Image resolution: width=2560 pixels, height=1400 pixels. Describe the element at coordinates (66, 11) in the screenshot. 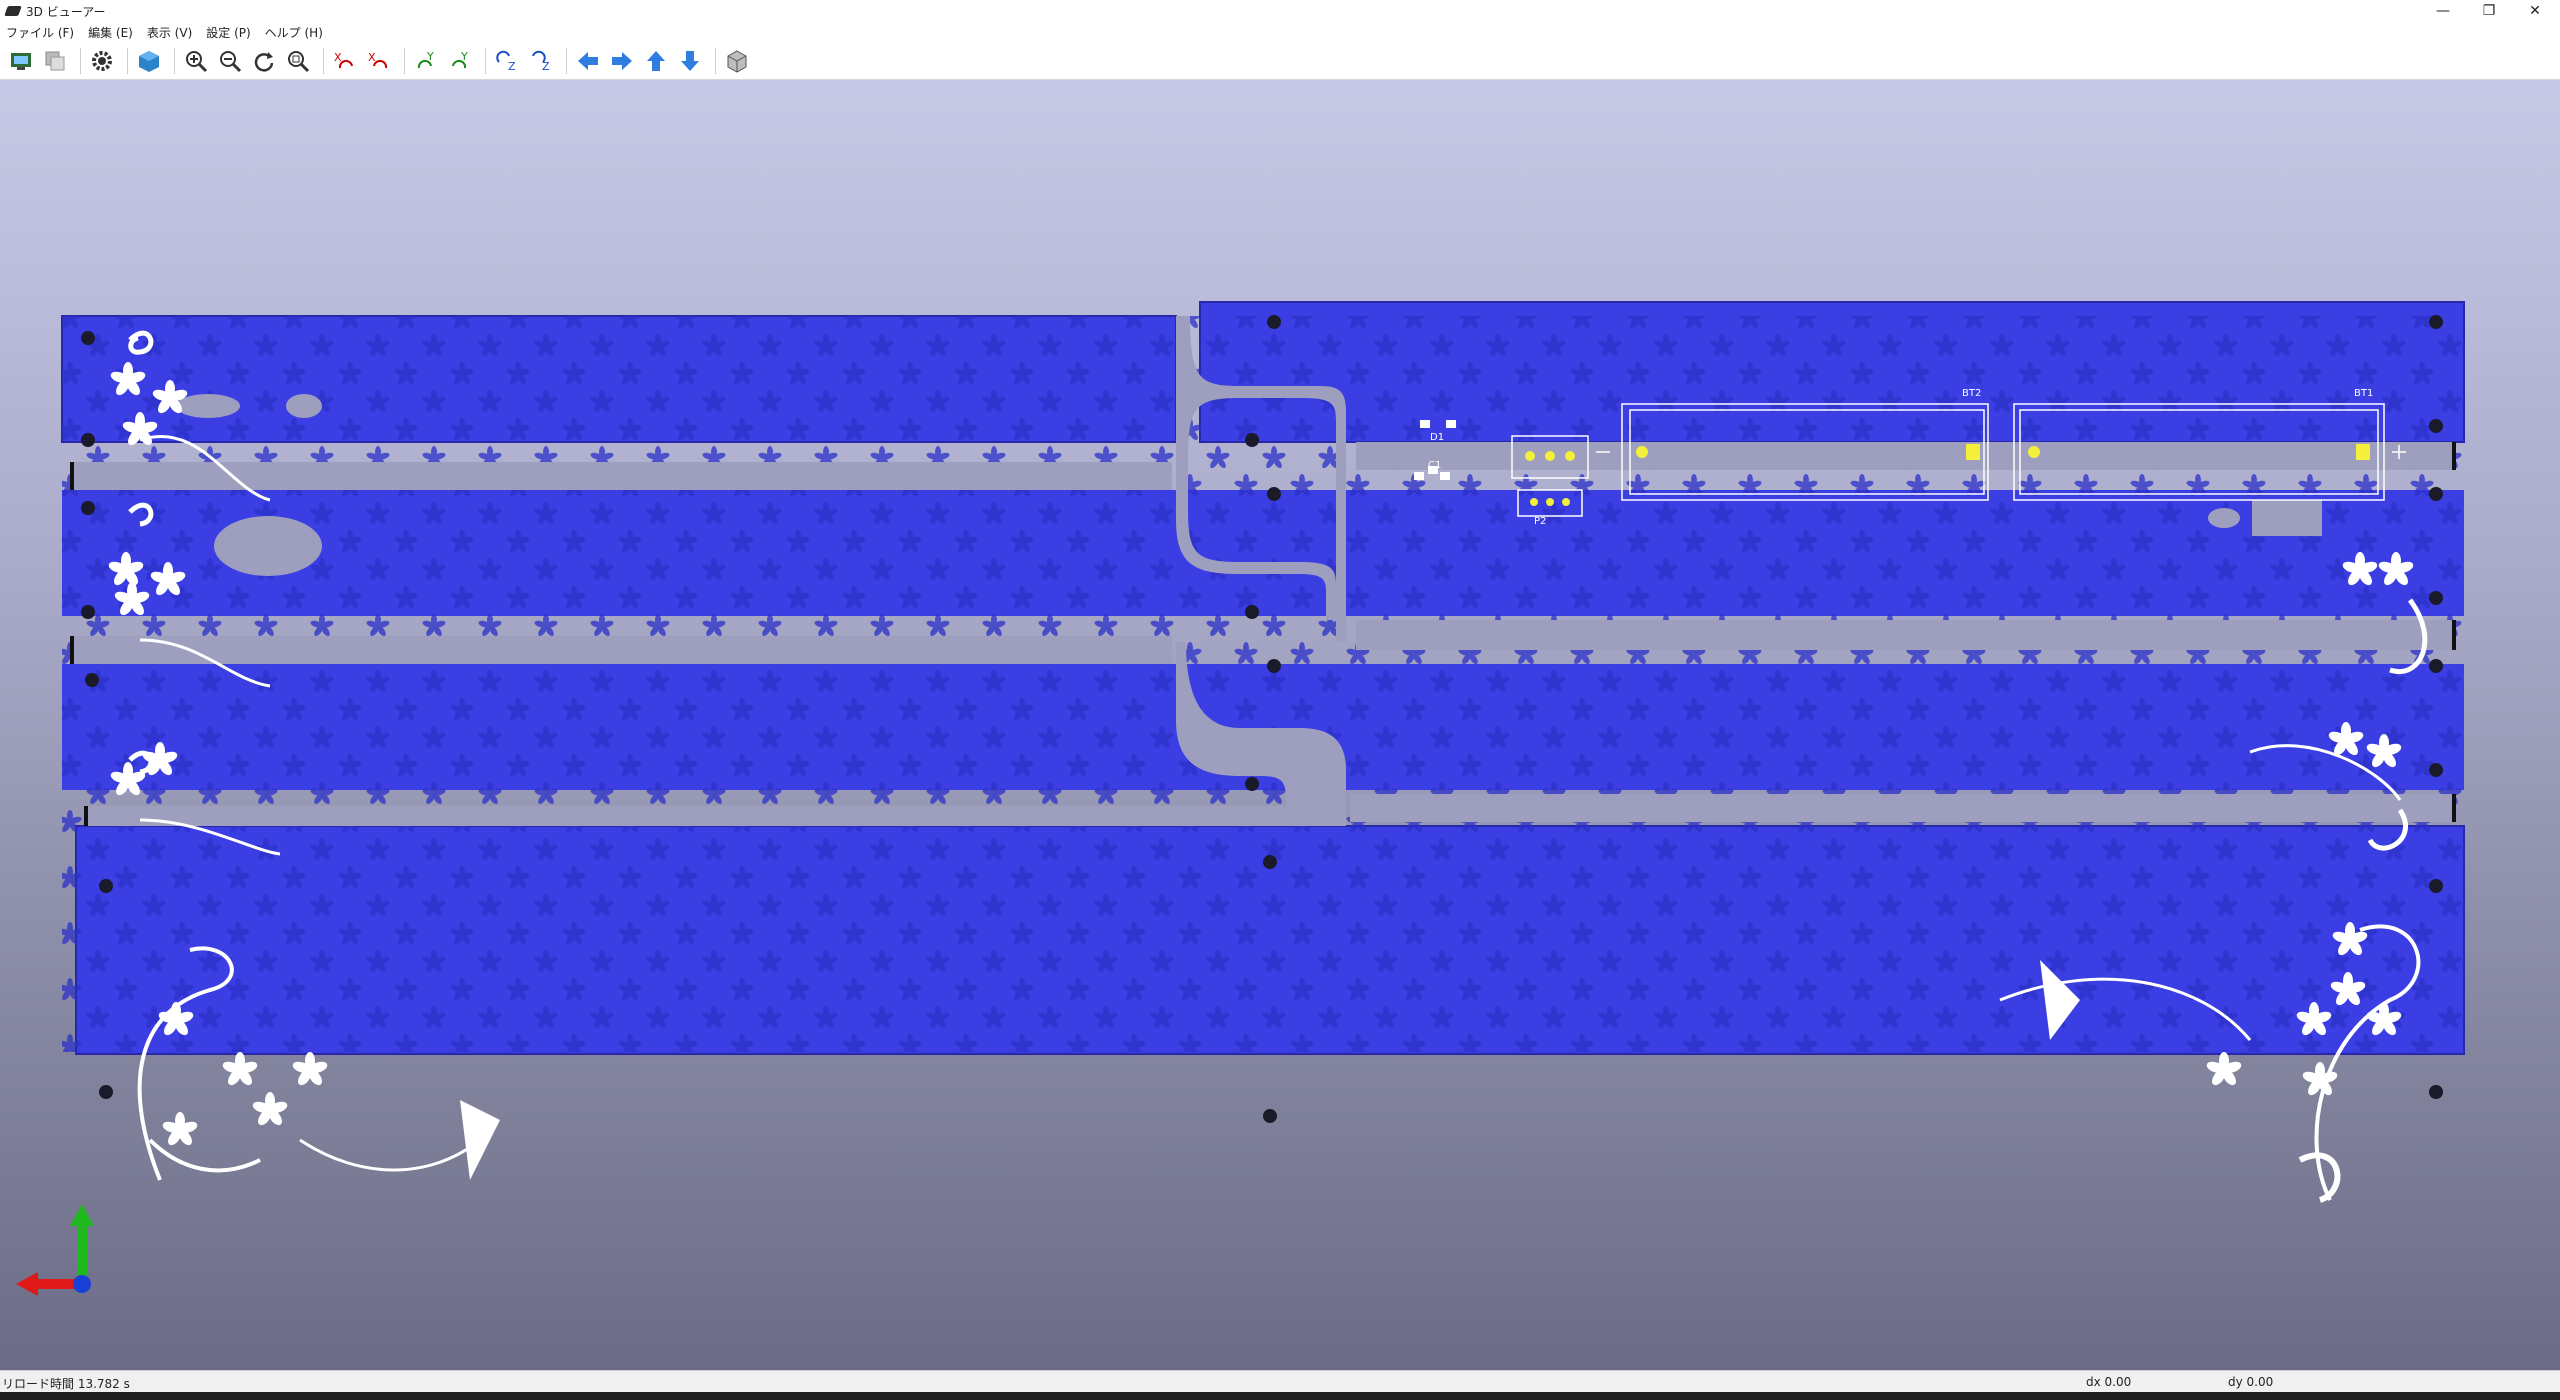

I see `window-title: 3D ビューアー` at that location.